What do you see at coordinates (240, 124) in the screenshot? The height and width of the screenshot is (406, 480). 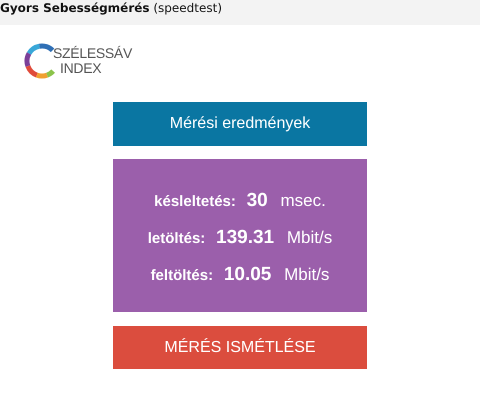 I see `results-heading: Mérési eredmények` at bounding box center [240, 124].